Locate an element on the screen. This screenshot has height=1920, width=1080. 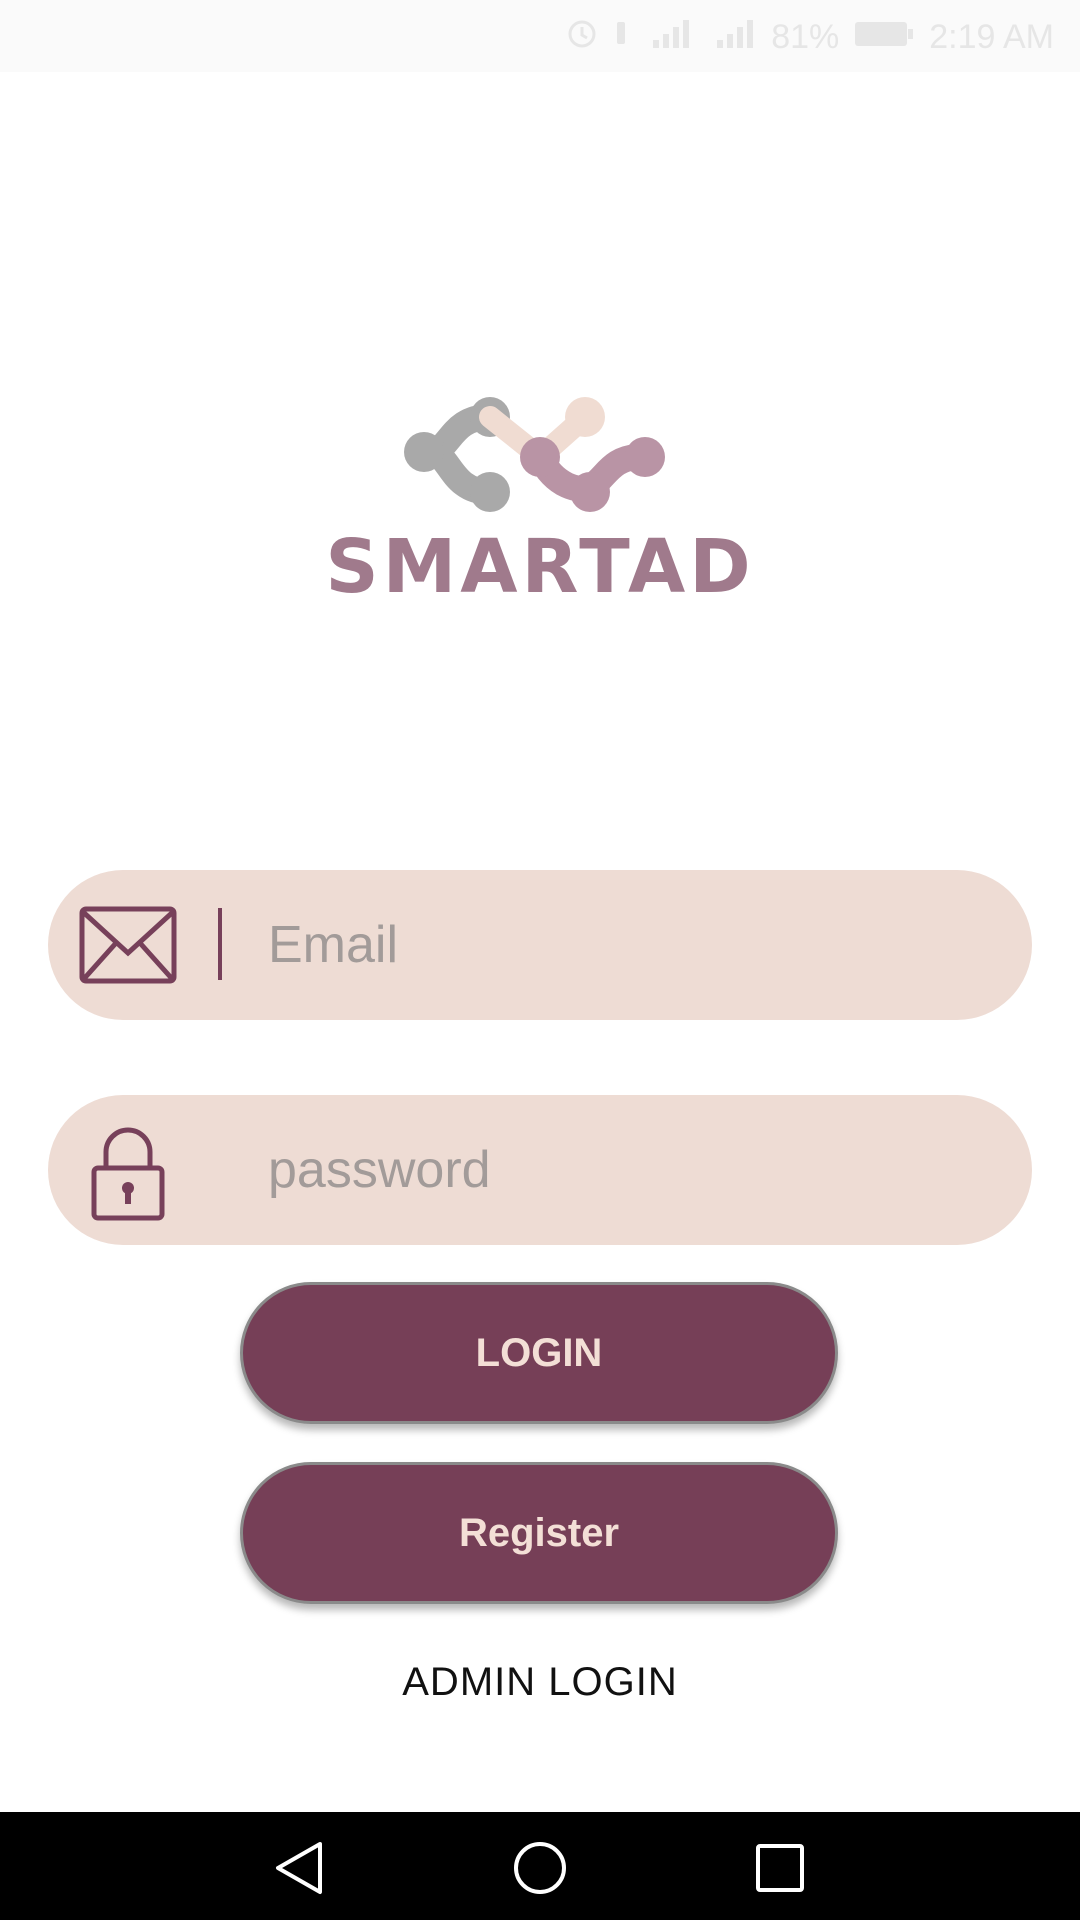
logo-mark is located at coordinates (534, 454).